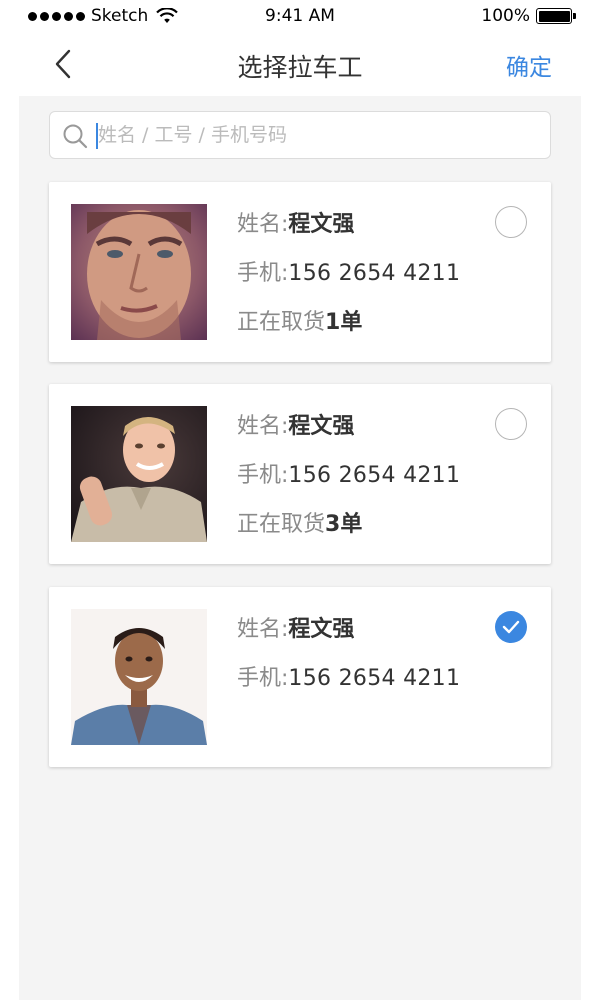 The width and height of the screenshot is (600, 1000). What do you see at coordinates (344, 524) in the screenshot?
I see `picking-count: 3单` at bounding box center [344, 524].